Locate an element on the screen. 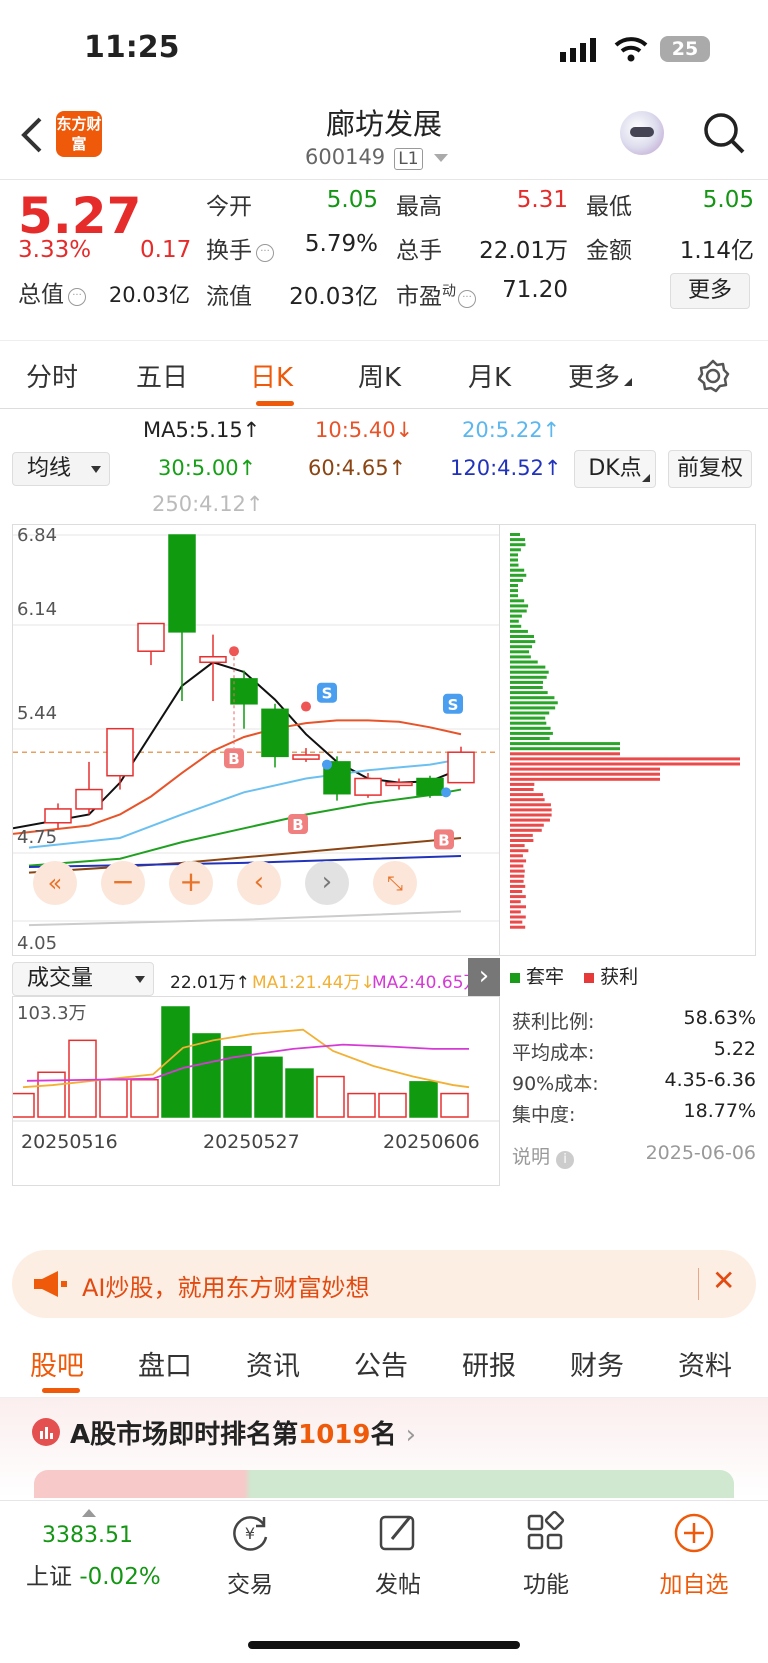 This screenshot has width=768, height=1663. robot-avatar-icon is located at coordinates (642, 133).